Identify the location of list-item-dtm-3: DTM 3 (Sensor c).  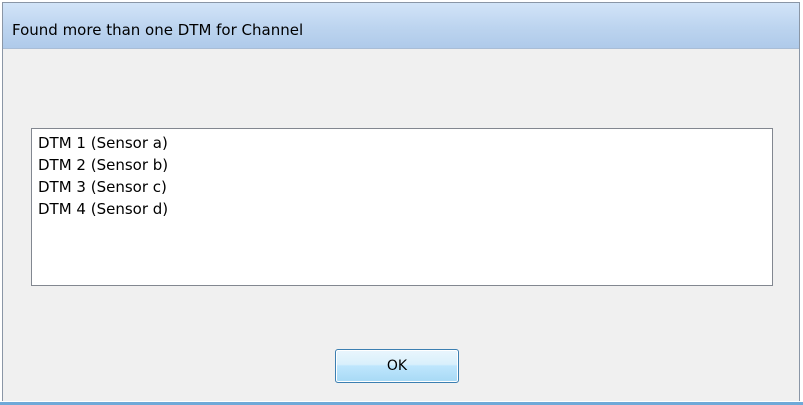
(402, 187).